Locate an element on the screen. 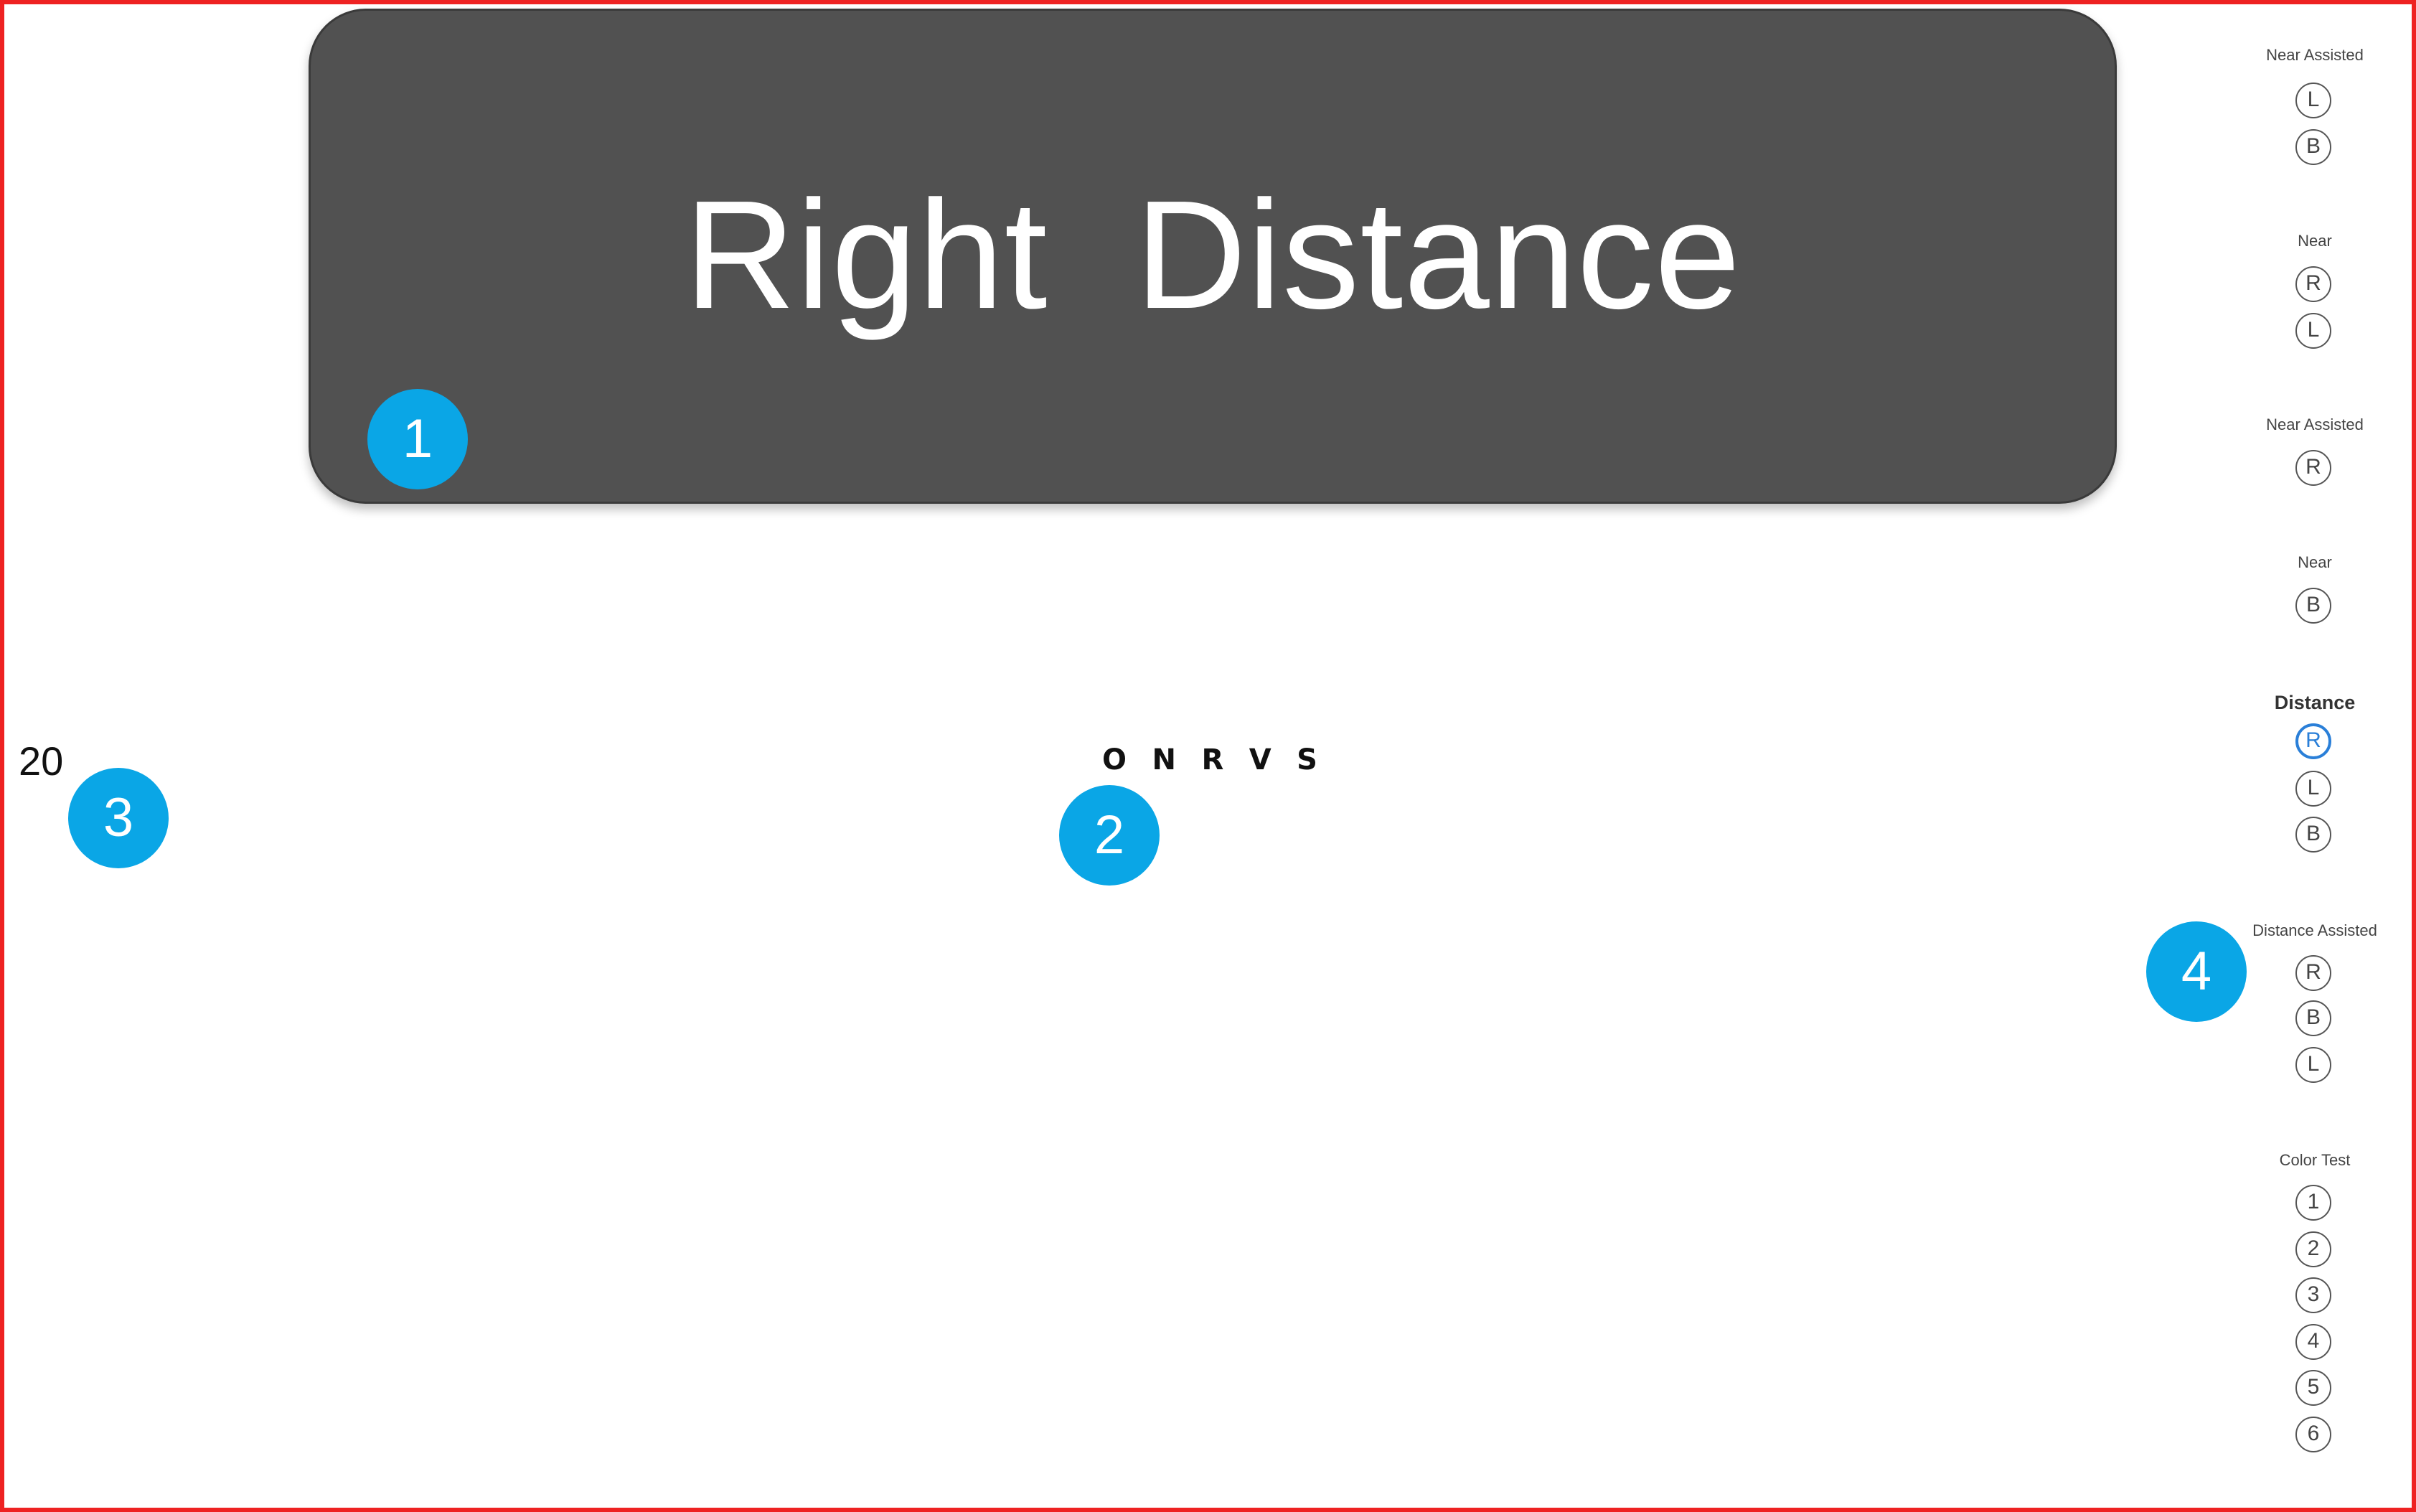 This screenshot has height=1512, width=2416. banner-title: Right Distance is located at coordinates (1213, 255).